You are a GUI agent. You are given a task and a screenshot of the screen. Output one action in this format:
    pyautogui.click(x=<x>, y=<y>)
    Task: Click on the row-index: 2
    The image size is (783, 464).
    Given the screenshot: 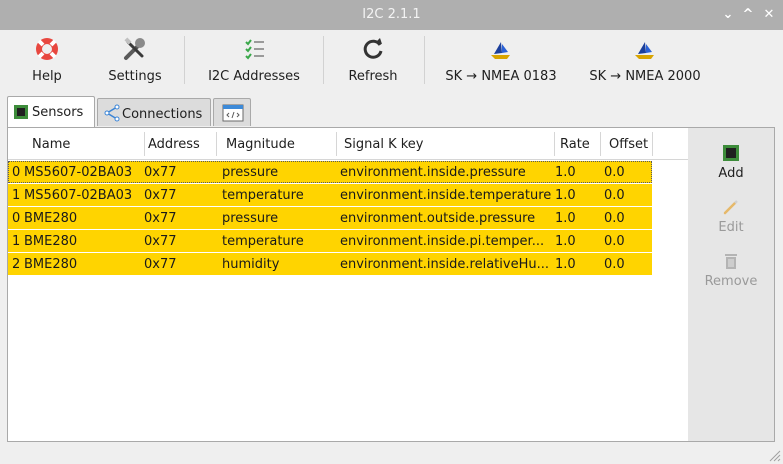 What is the action you would take?
    pyautogui.click(x=16, y=264)
    